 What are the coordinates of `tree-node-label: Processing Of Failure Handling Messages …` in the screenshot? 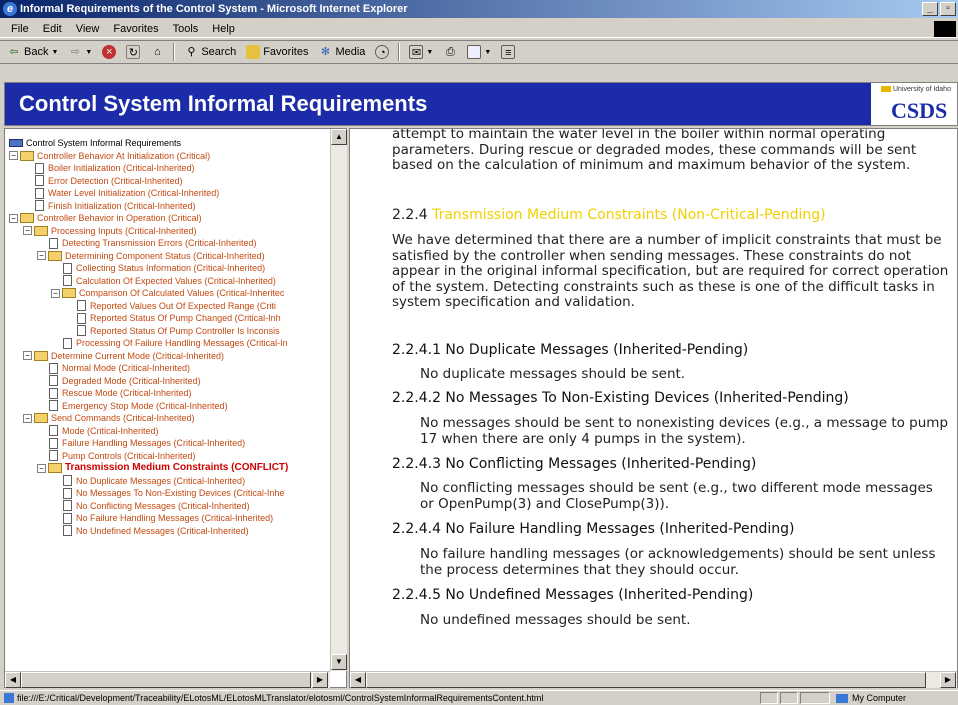 It's located at (182, 343).